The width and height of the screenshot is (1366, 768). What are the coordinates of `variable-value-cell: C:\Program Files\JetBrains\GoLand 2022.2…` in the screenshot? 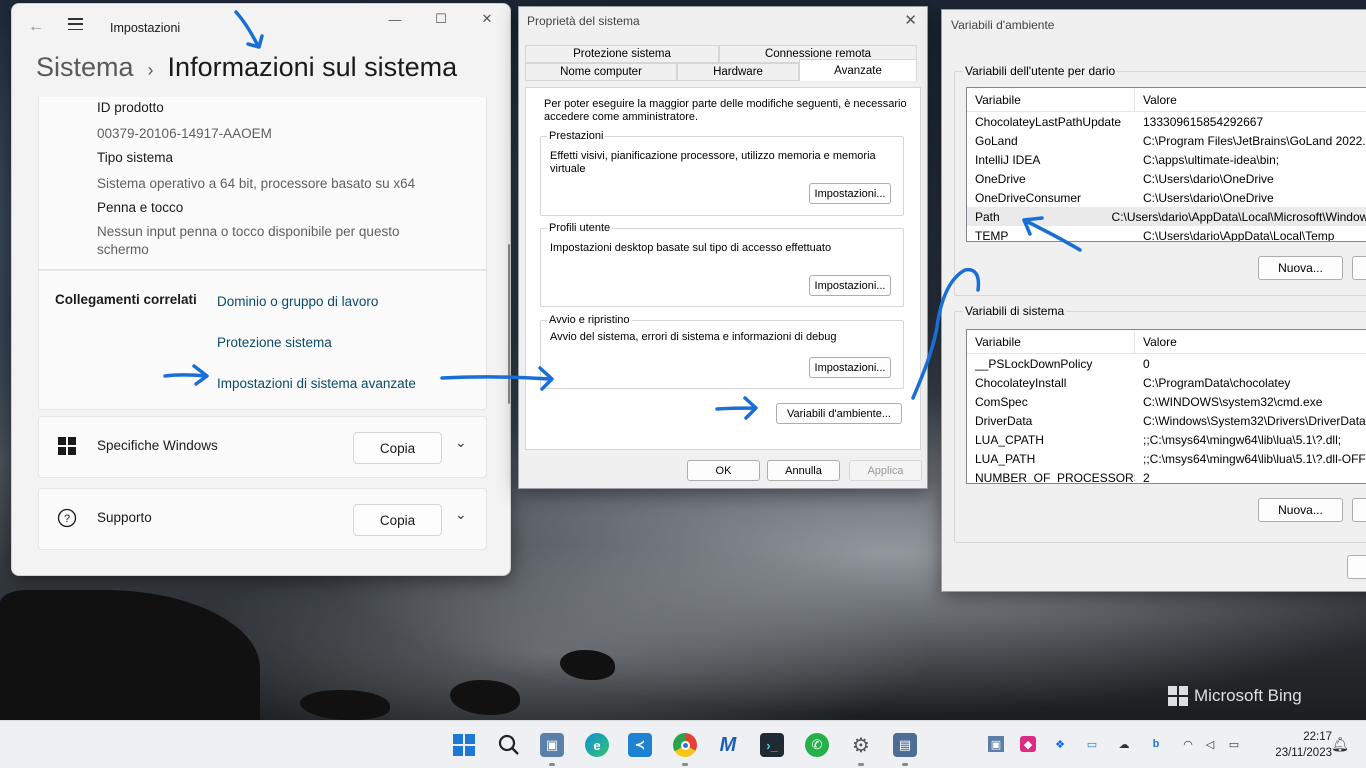 It's located at (1254, 140).